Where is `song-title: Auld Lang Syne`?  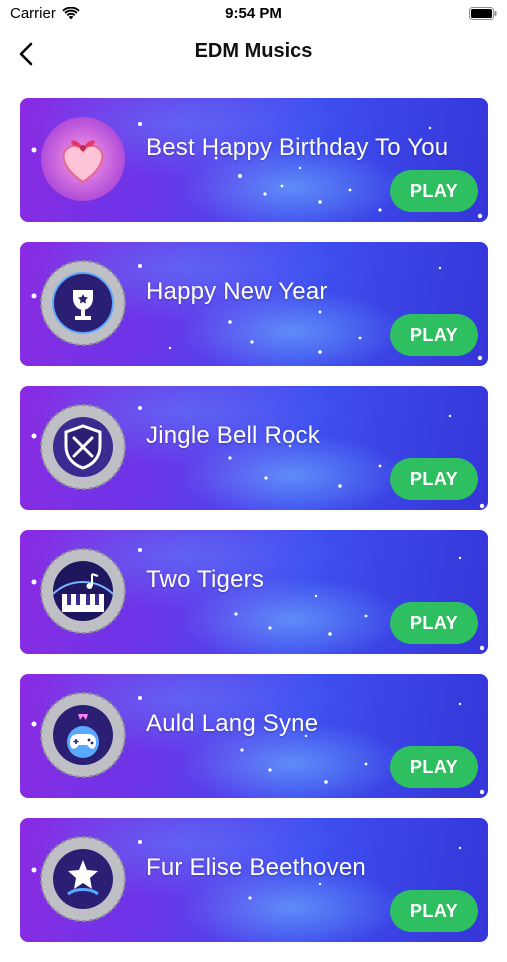 song-title: Auld Lang Syne is located at coordinates (232, 723).